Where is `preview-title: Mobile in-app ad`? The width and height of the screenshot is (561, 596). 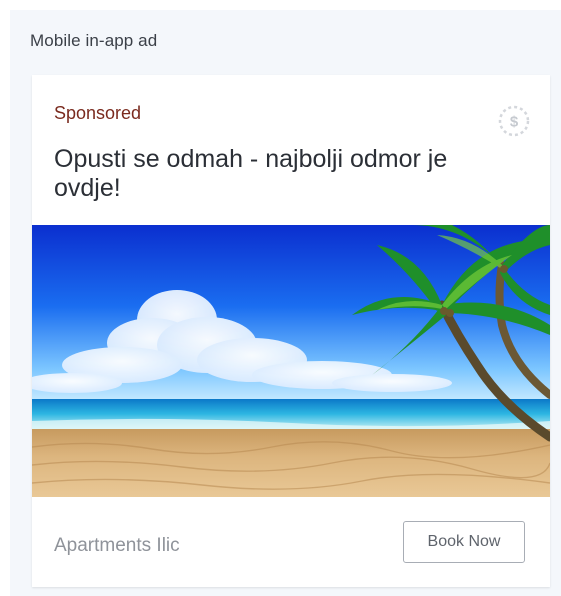 preview-title: Mobile in-app ad is located at coordinates (94, 40).